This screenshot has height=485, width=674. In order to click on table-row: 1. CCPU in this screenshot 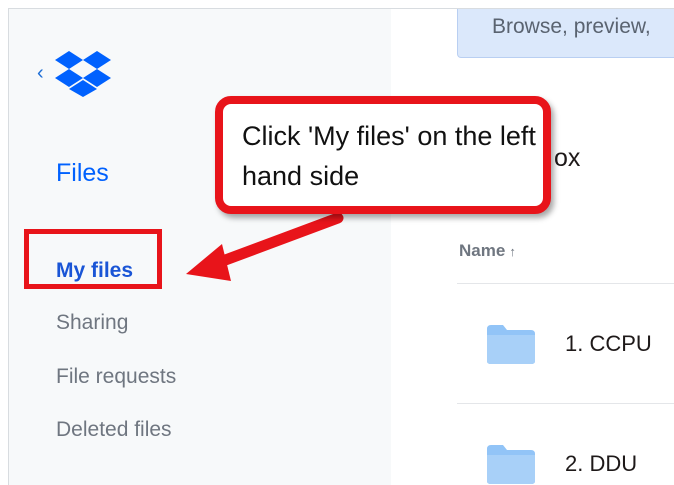, I will do `click(565, 347)`.